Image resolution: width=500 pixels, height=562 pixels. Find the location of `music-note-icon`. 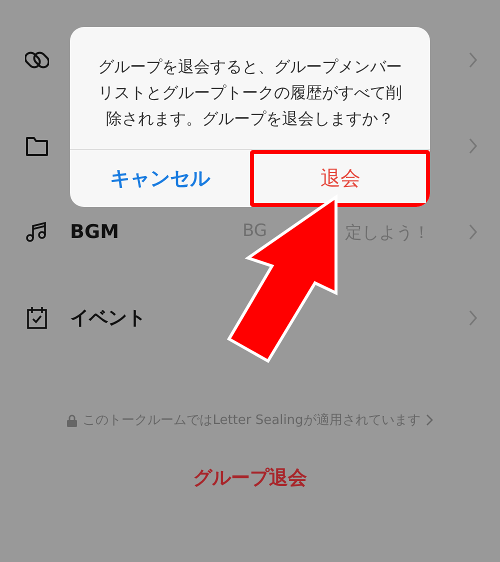

music-note-icon is located at coordinates (37, 232).